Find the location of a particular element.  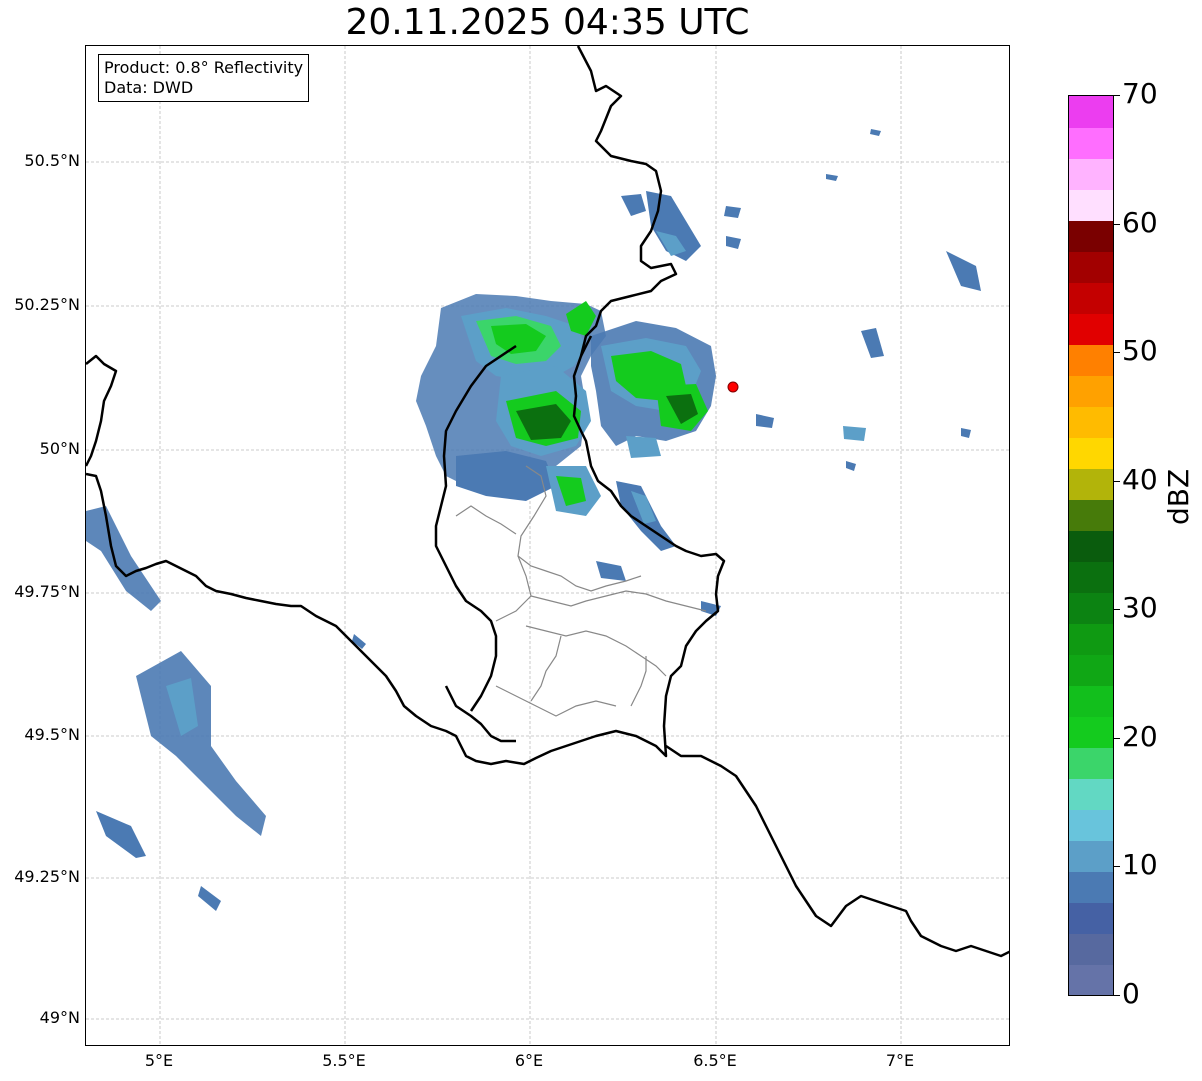

colorbar-tick-label: 30 is located at coordinates (1140, 608).